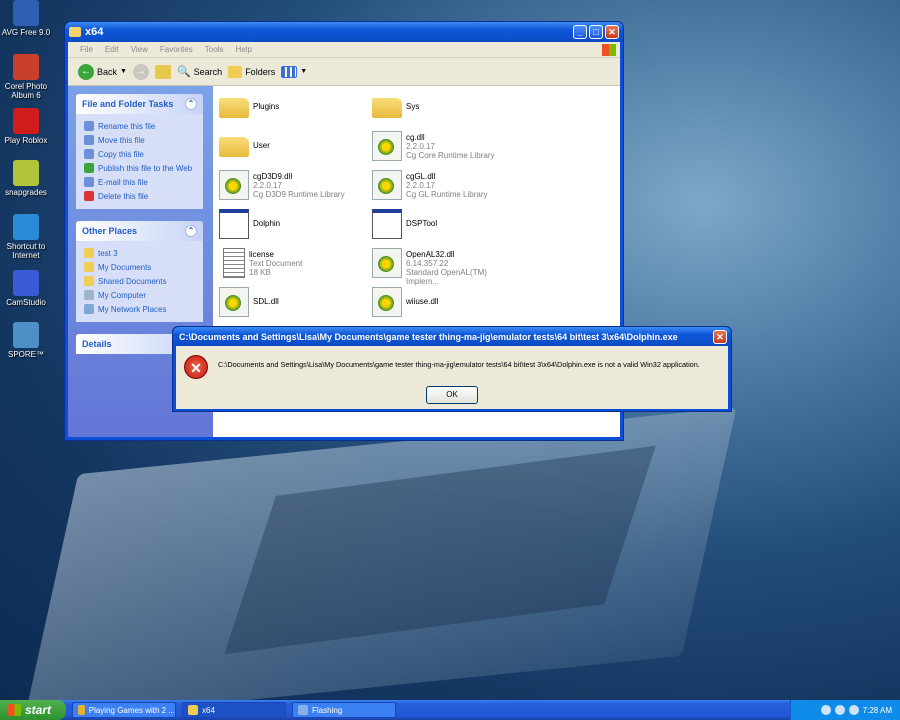  I want to click on desktop-icon: Corel Photo Album 6, so click(26, 77).